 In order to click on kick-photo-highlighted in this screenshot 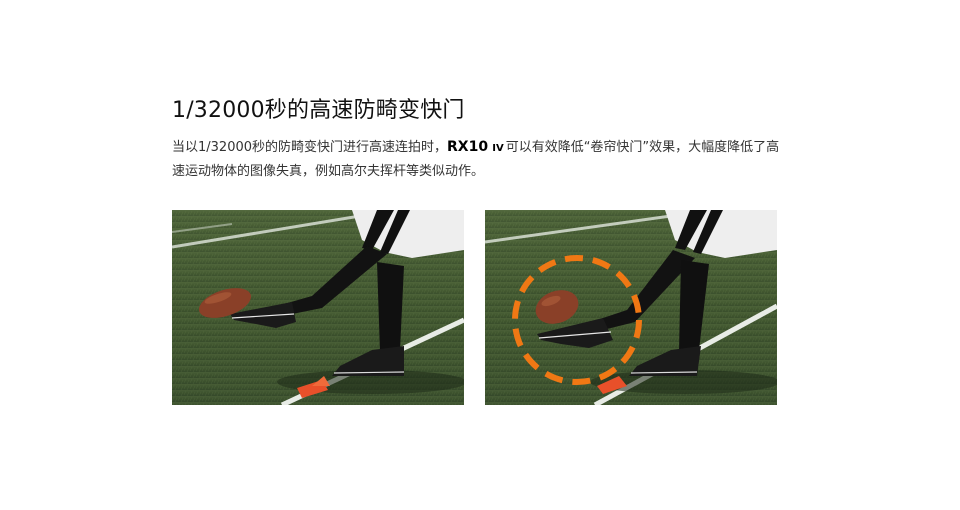, I will do `click(631, 307)`.